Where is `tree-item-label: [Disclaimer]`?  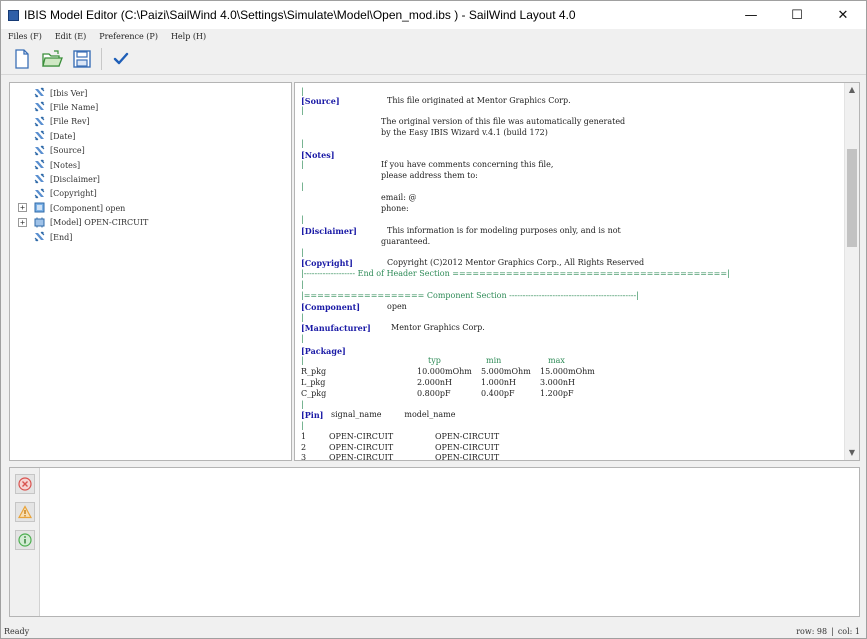 tree-item-label: [Disclaimer] is located at coordinates (75, 179).